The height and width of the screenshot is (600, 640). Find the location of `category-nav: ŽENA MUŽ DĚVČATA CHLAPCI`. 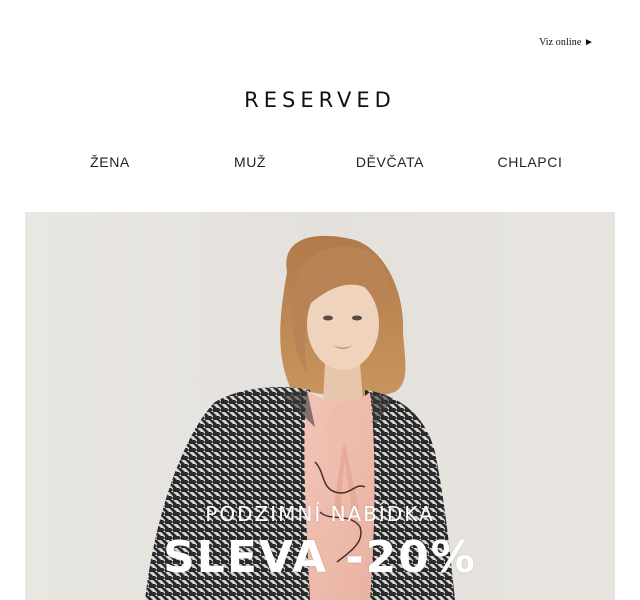

category-nav: ŽENA MUŽ DĚVČATA CHLAPCI is located at coordinates (320, 162).